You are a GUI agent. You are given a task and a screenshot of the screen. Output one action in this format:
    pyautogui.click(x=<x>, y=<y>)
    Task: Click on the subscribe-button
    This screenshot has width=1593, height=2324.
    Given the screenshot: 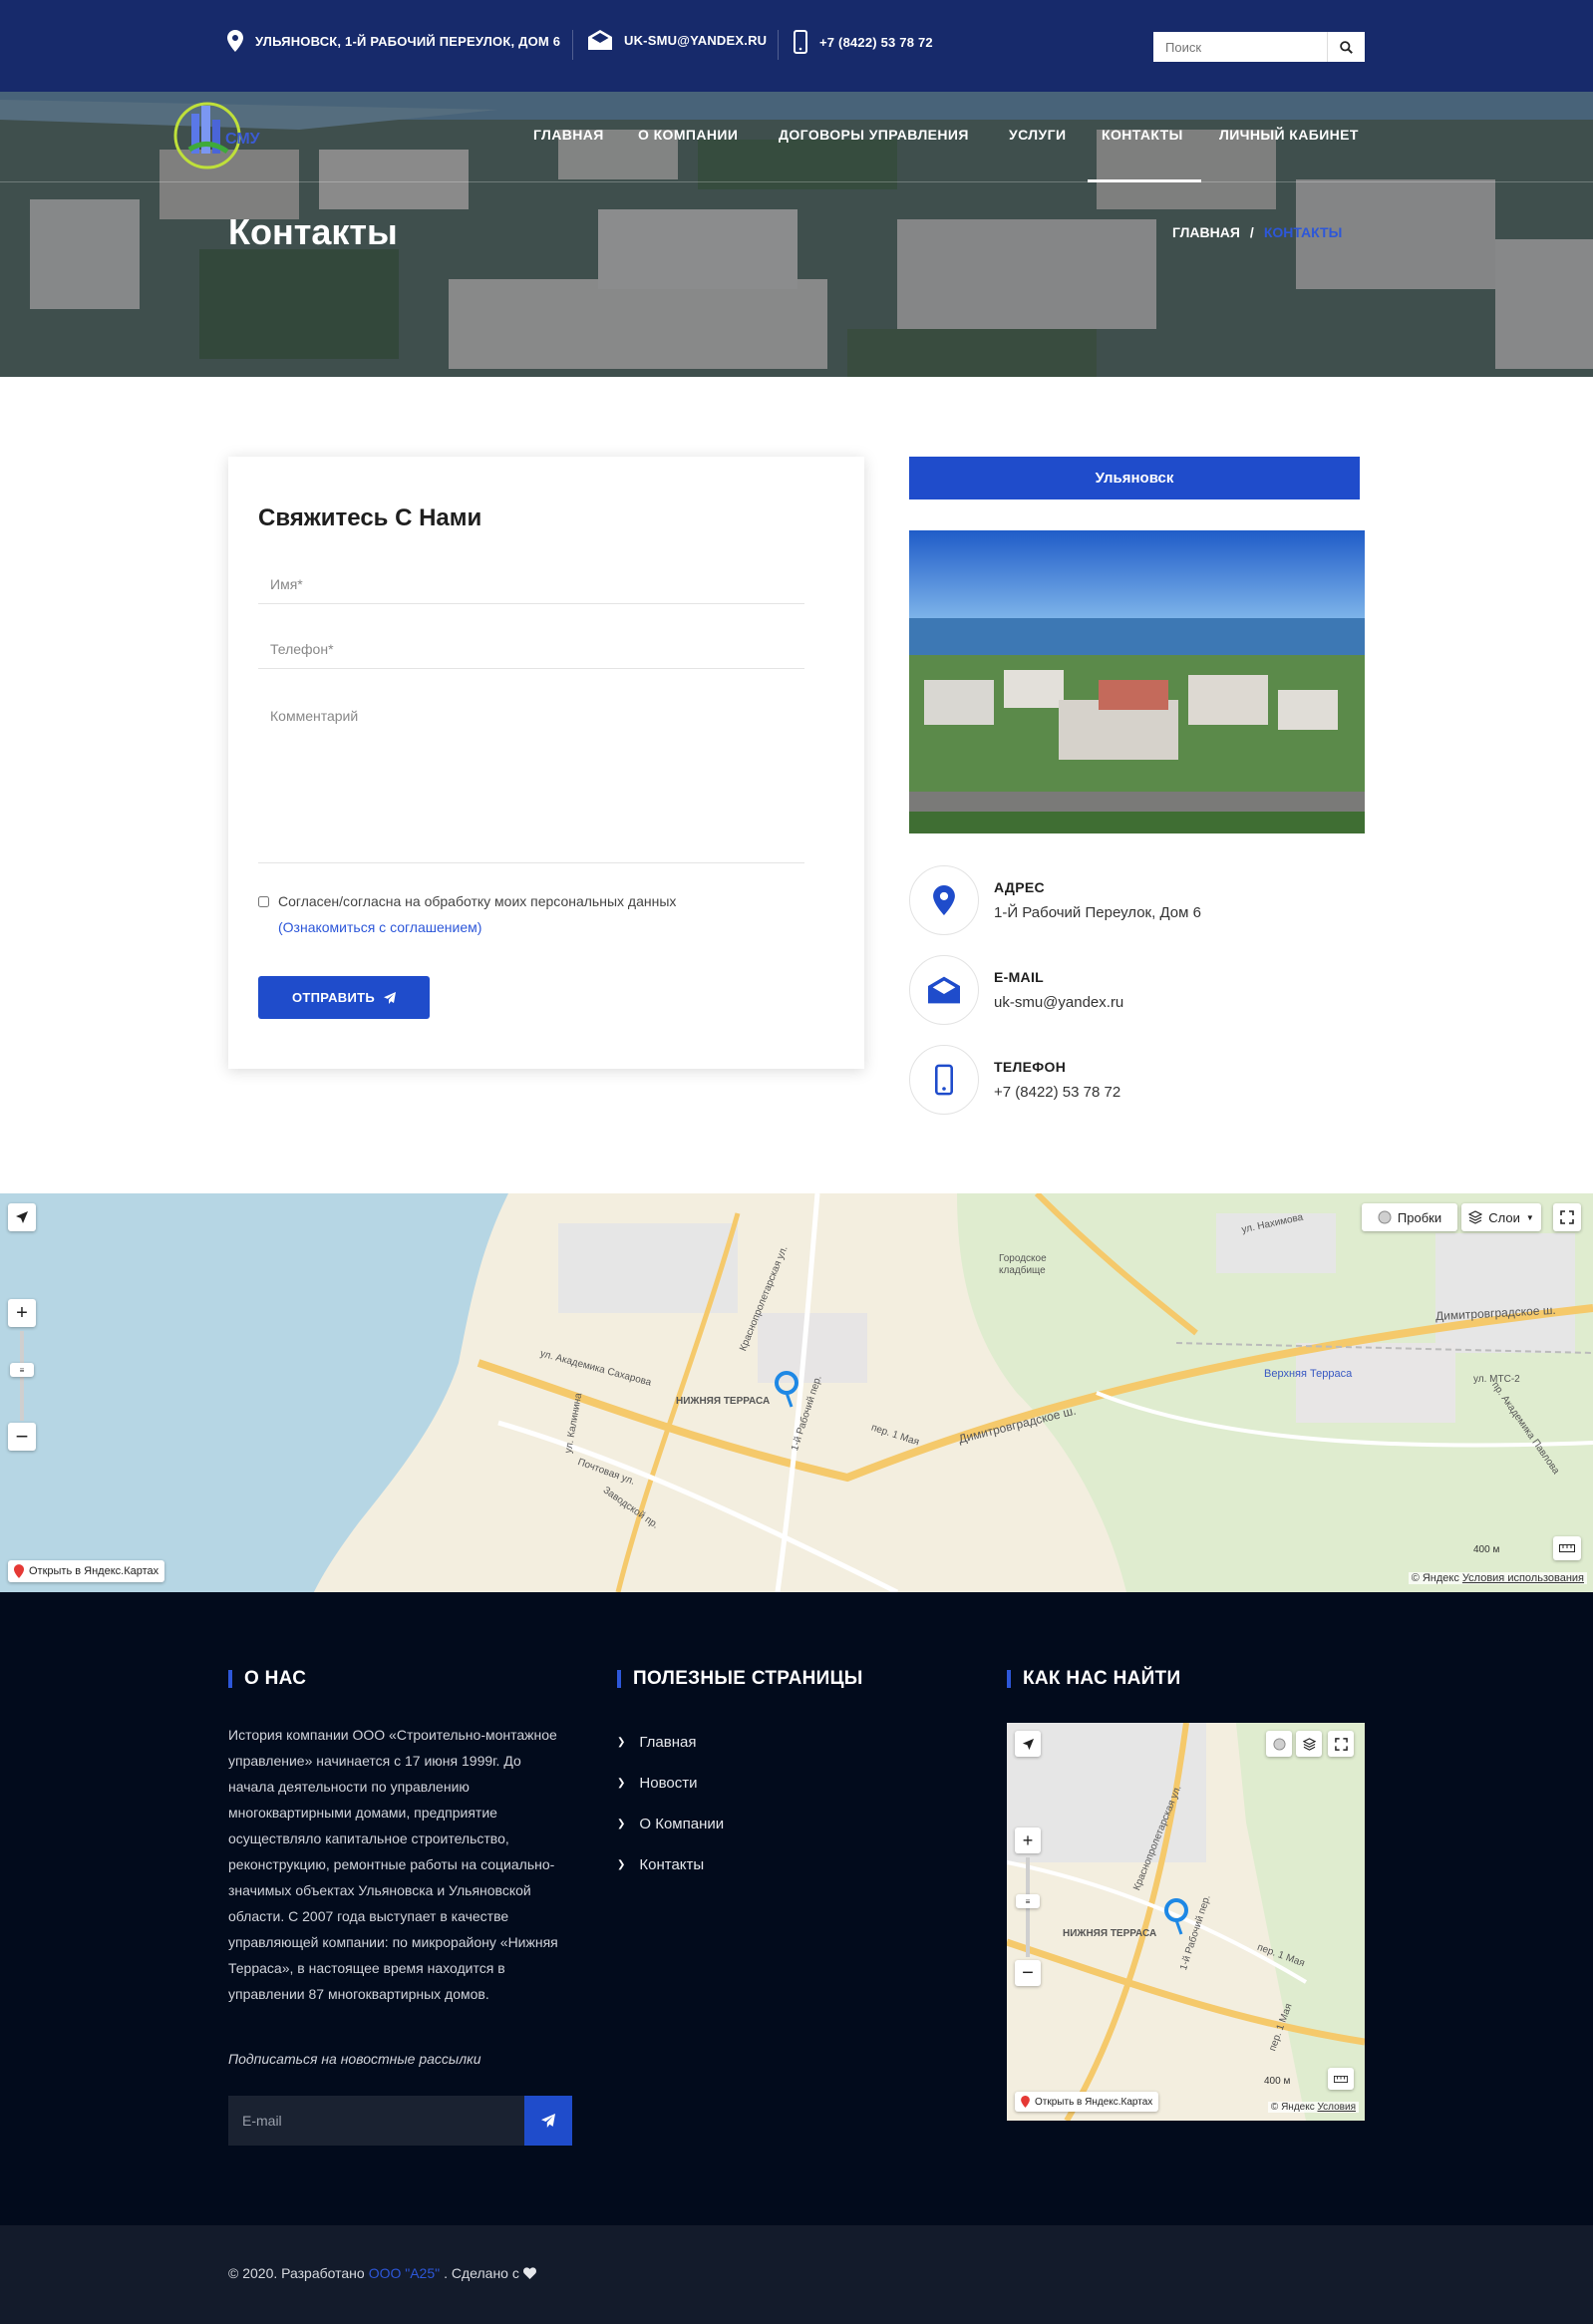 What is the action you would take?
    pyautogui.click(x=548, y=2121)
    